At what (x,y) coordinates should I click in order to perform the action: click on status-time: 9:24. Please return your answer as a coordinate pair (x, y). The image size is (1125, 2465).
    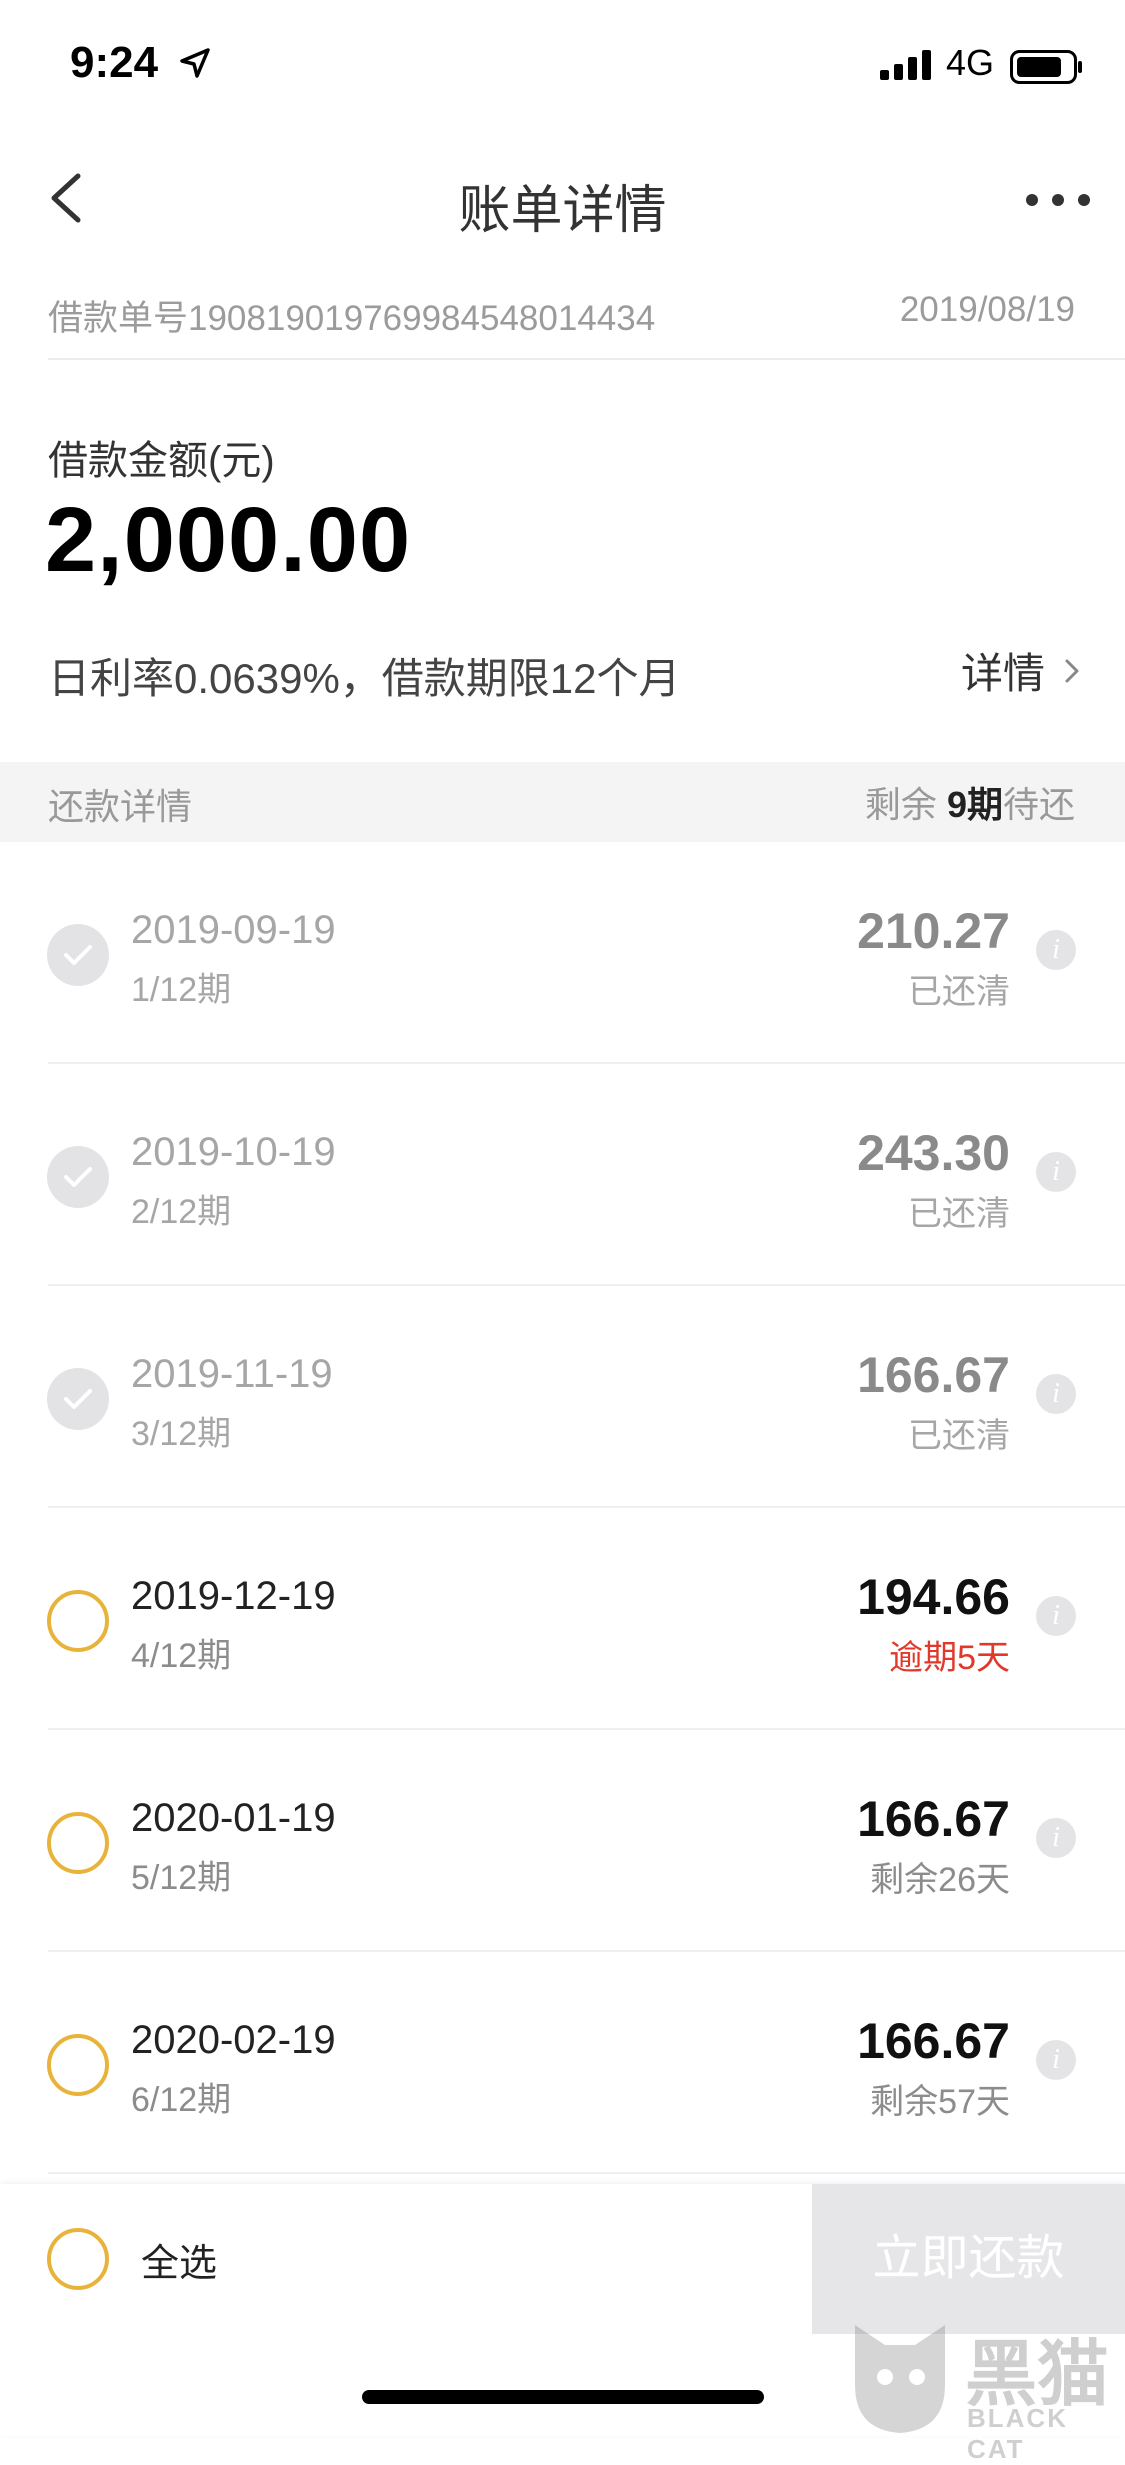
    Looking at the image, I should click on (114, 62).